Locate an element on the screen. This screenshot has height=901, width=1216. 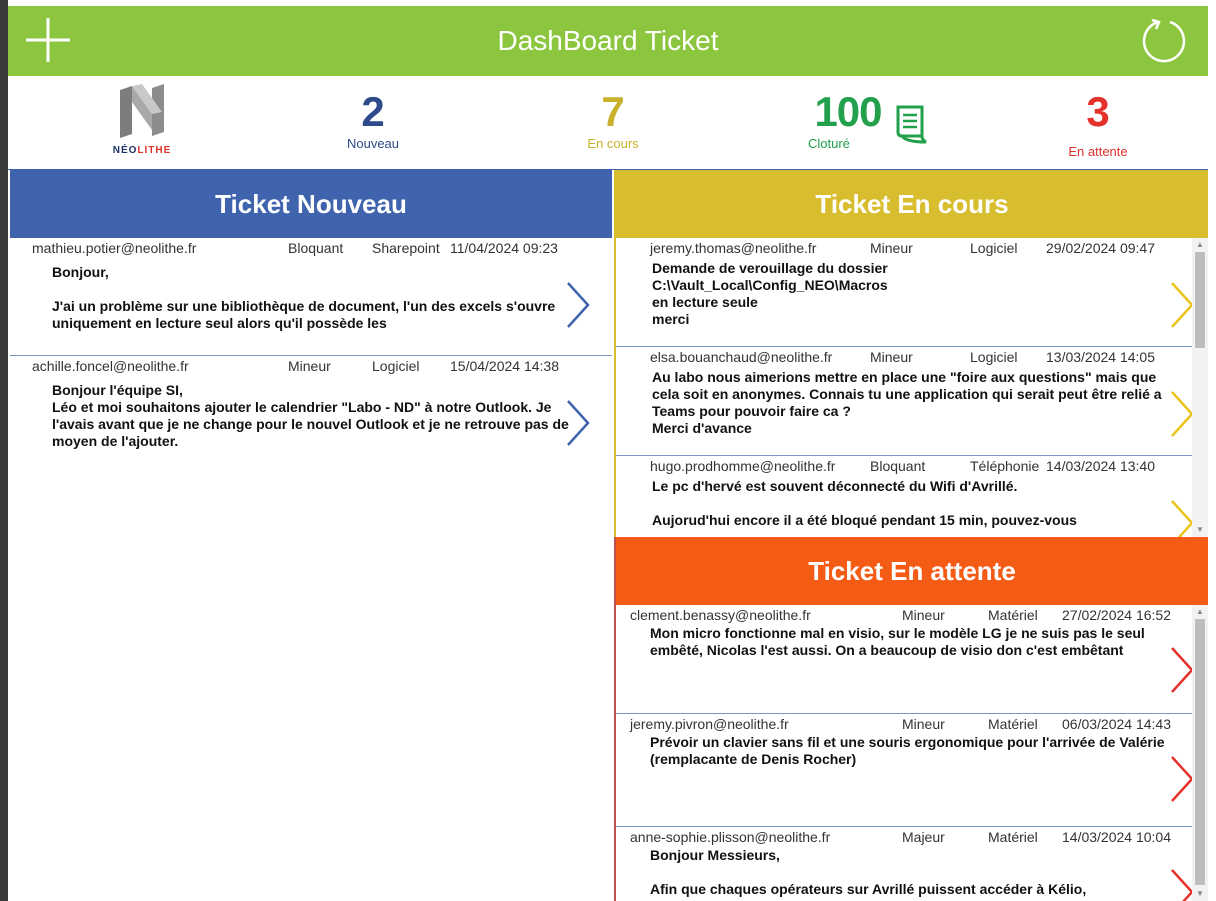
stat-en-attente: 3 En attente is located at coordinates (1098, 124).